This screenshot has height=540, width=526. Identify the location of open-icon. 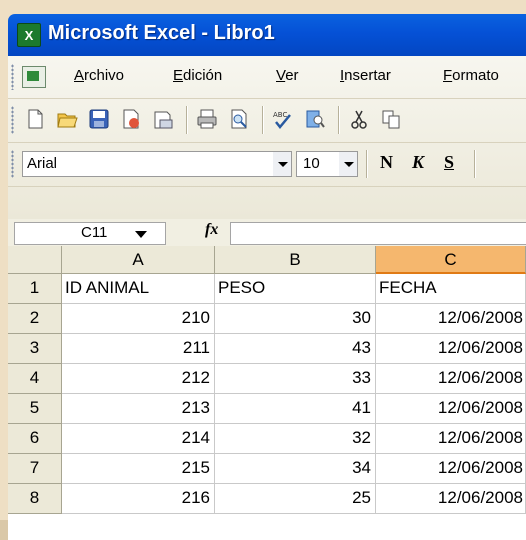
(67, 119).